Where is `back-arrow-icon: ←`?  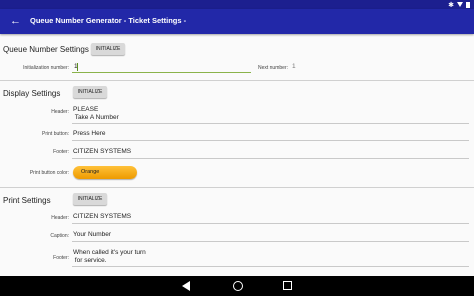
back-arrow-icon: ← is located at coordinates (16, 21).